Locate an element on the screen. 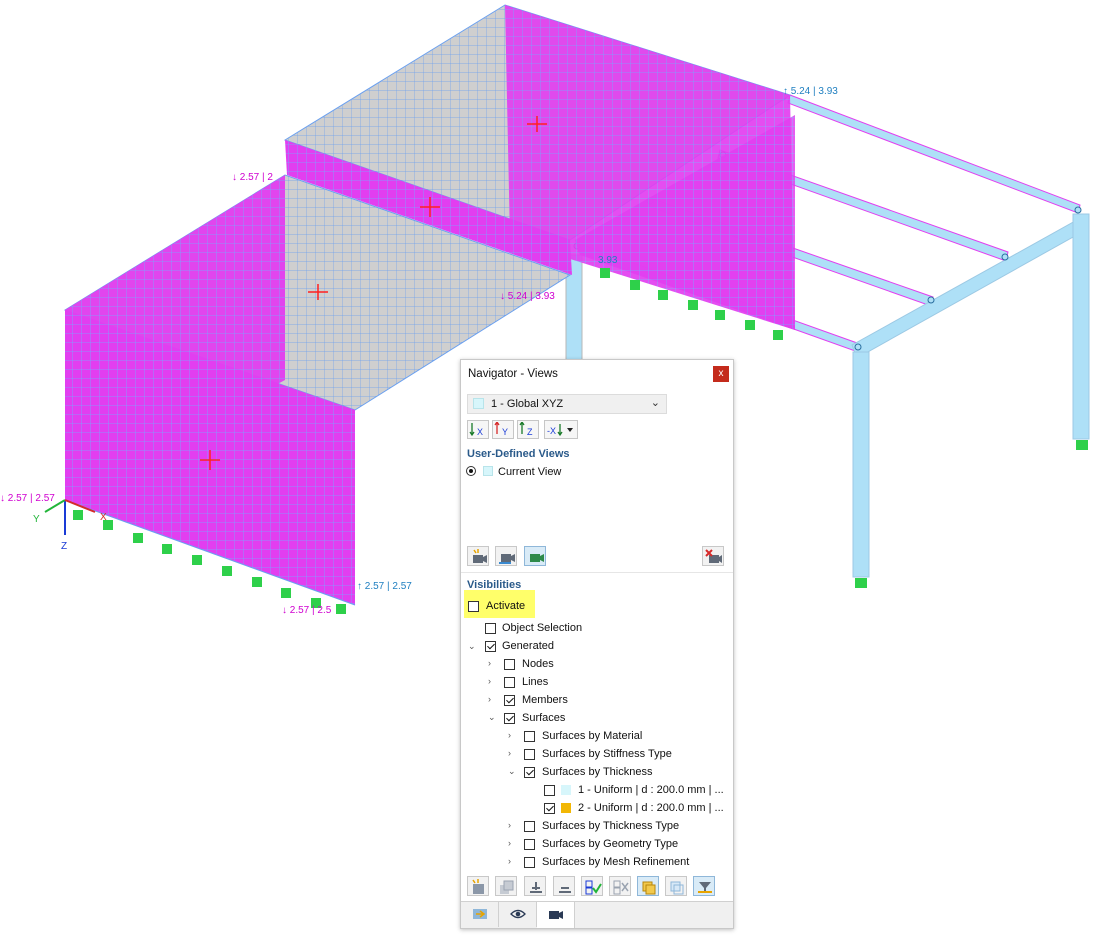 The height and width of the screenshot is (949, 1095). edit-visibility-button is located at coordinates (535, 886).